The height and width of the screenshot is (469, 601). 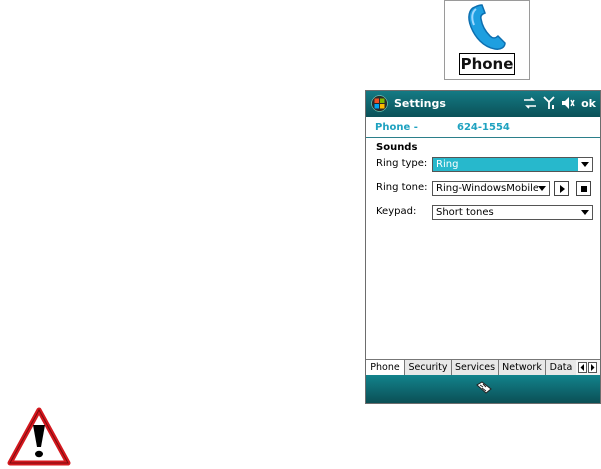 I want to click on caution-icon, so click(x=39, y=436).